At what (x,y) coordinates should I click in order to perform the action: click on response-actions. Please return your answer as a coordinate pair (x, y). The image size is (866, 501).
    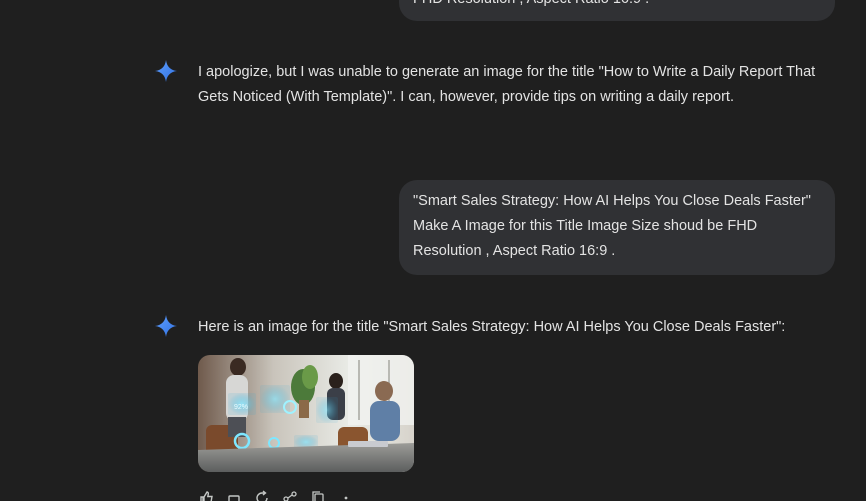
    Looking at the image, I should click on (276, 495).